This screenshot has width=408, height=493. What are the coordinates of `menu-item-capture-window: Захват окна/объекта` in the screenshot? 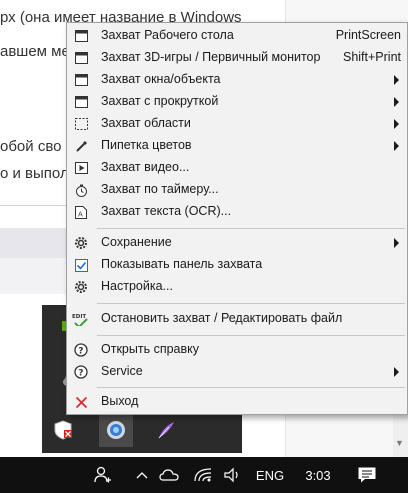 It's located at (237, 80).